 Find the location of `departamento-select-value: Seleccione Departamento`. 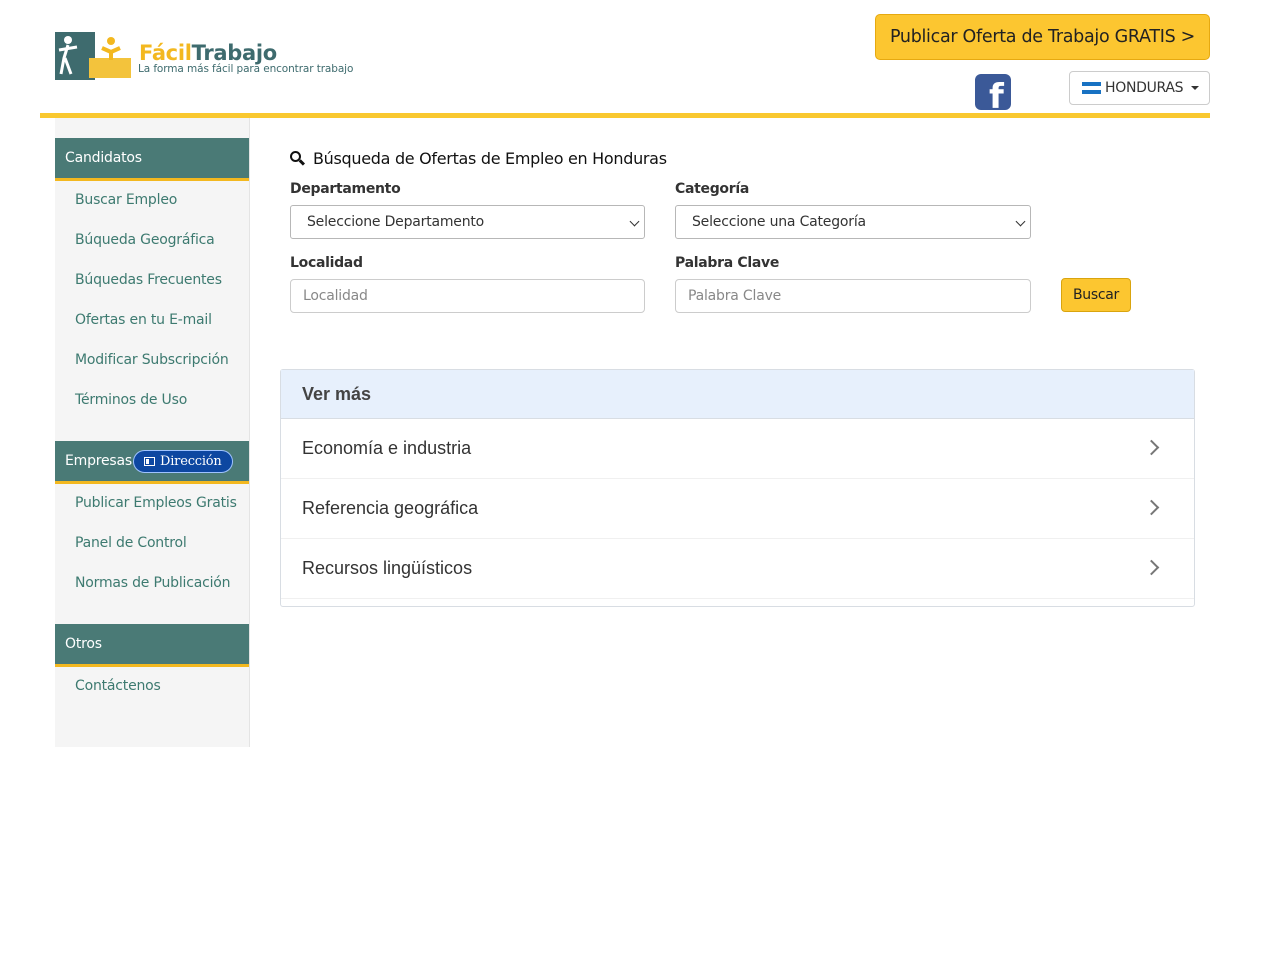

departamento-select-value: Seleccione Departamento is located at coordinates (396, 222).